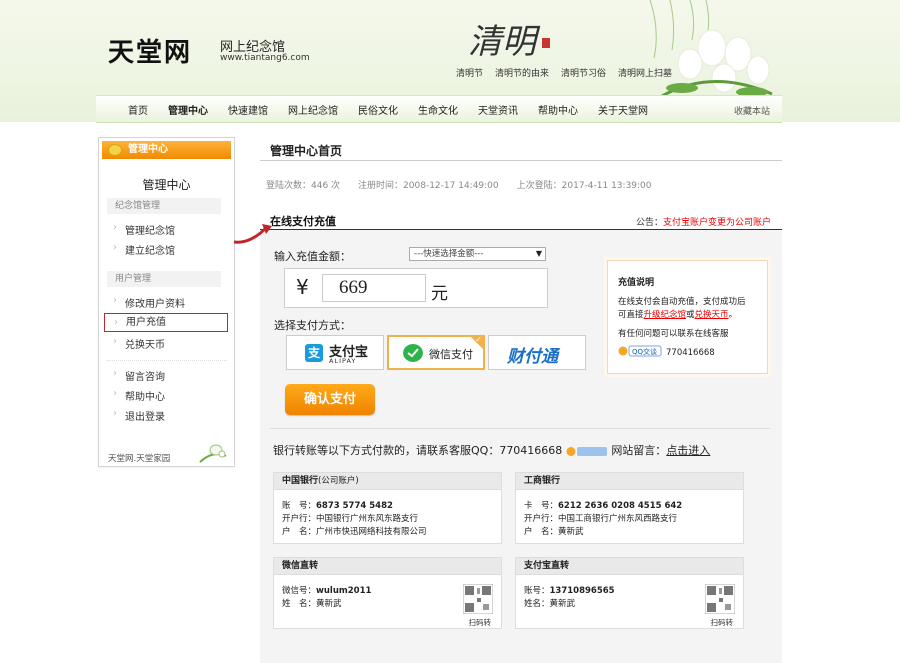  What do you see at coordinates (639, 450) in the screenshot?
I see `message-label: 网站留言：` at bounding box center [639, 450].